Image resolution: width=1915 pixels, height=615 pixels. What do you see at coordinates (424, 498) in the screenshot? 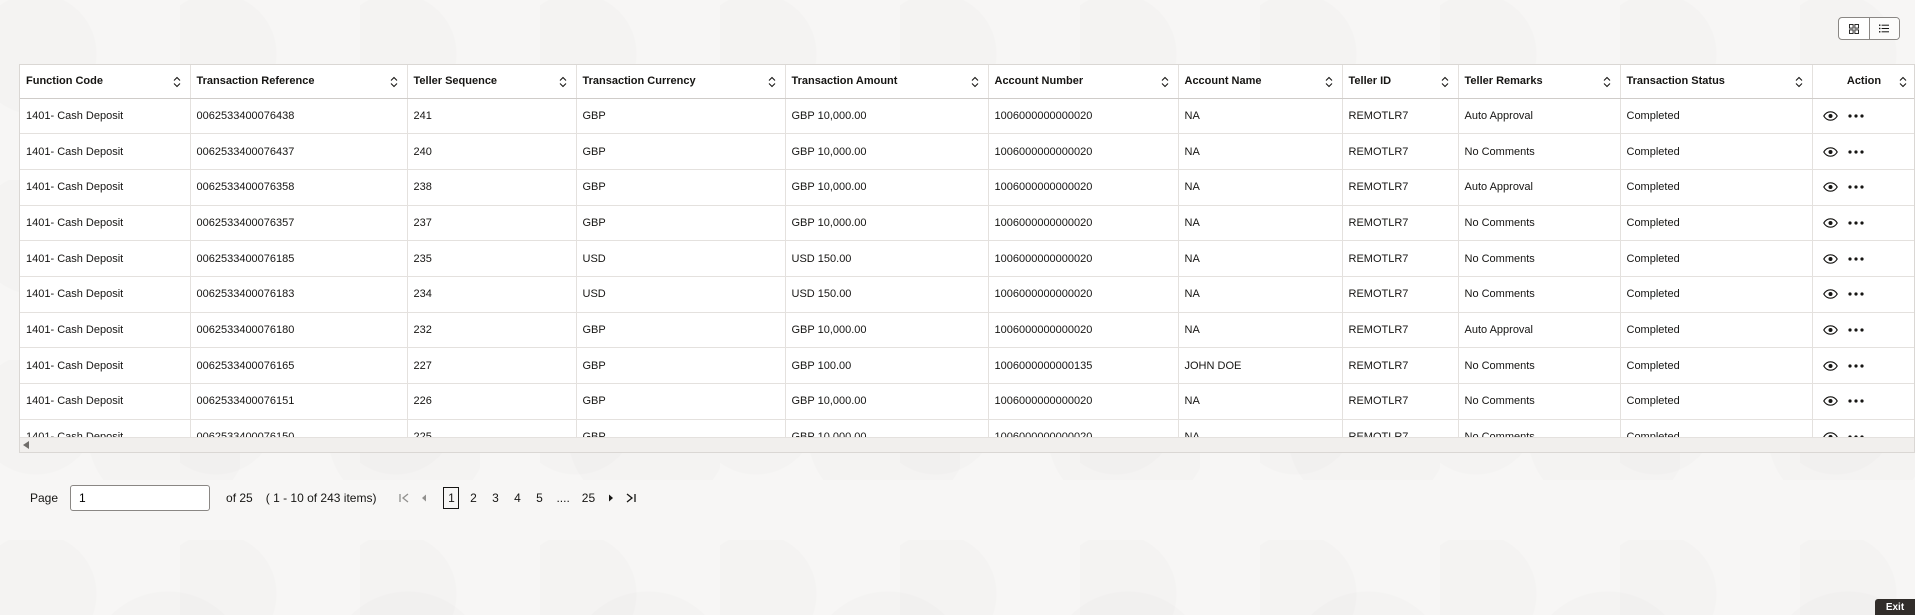
I see `previous-page-button` at bounding box center [424, 498].